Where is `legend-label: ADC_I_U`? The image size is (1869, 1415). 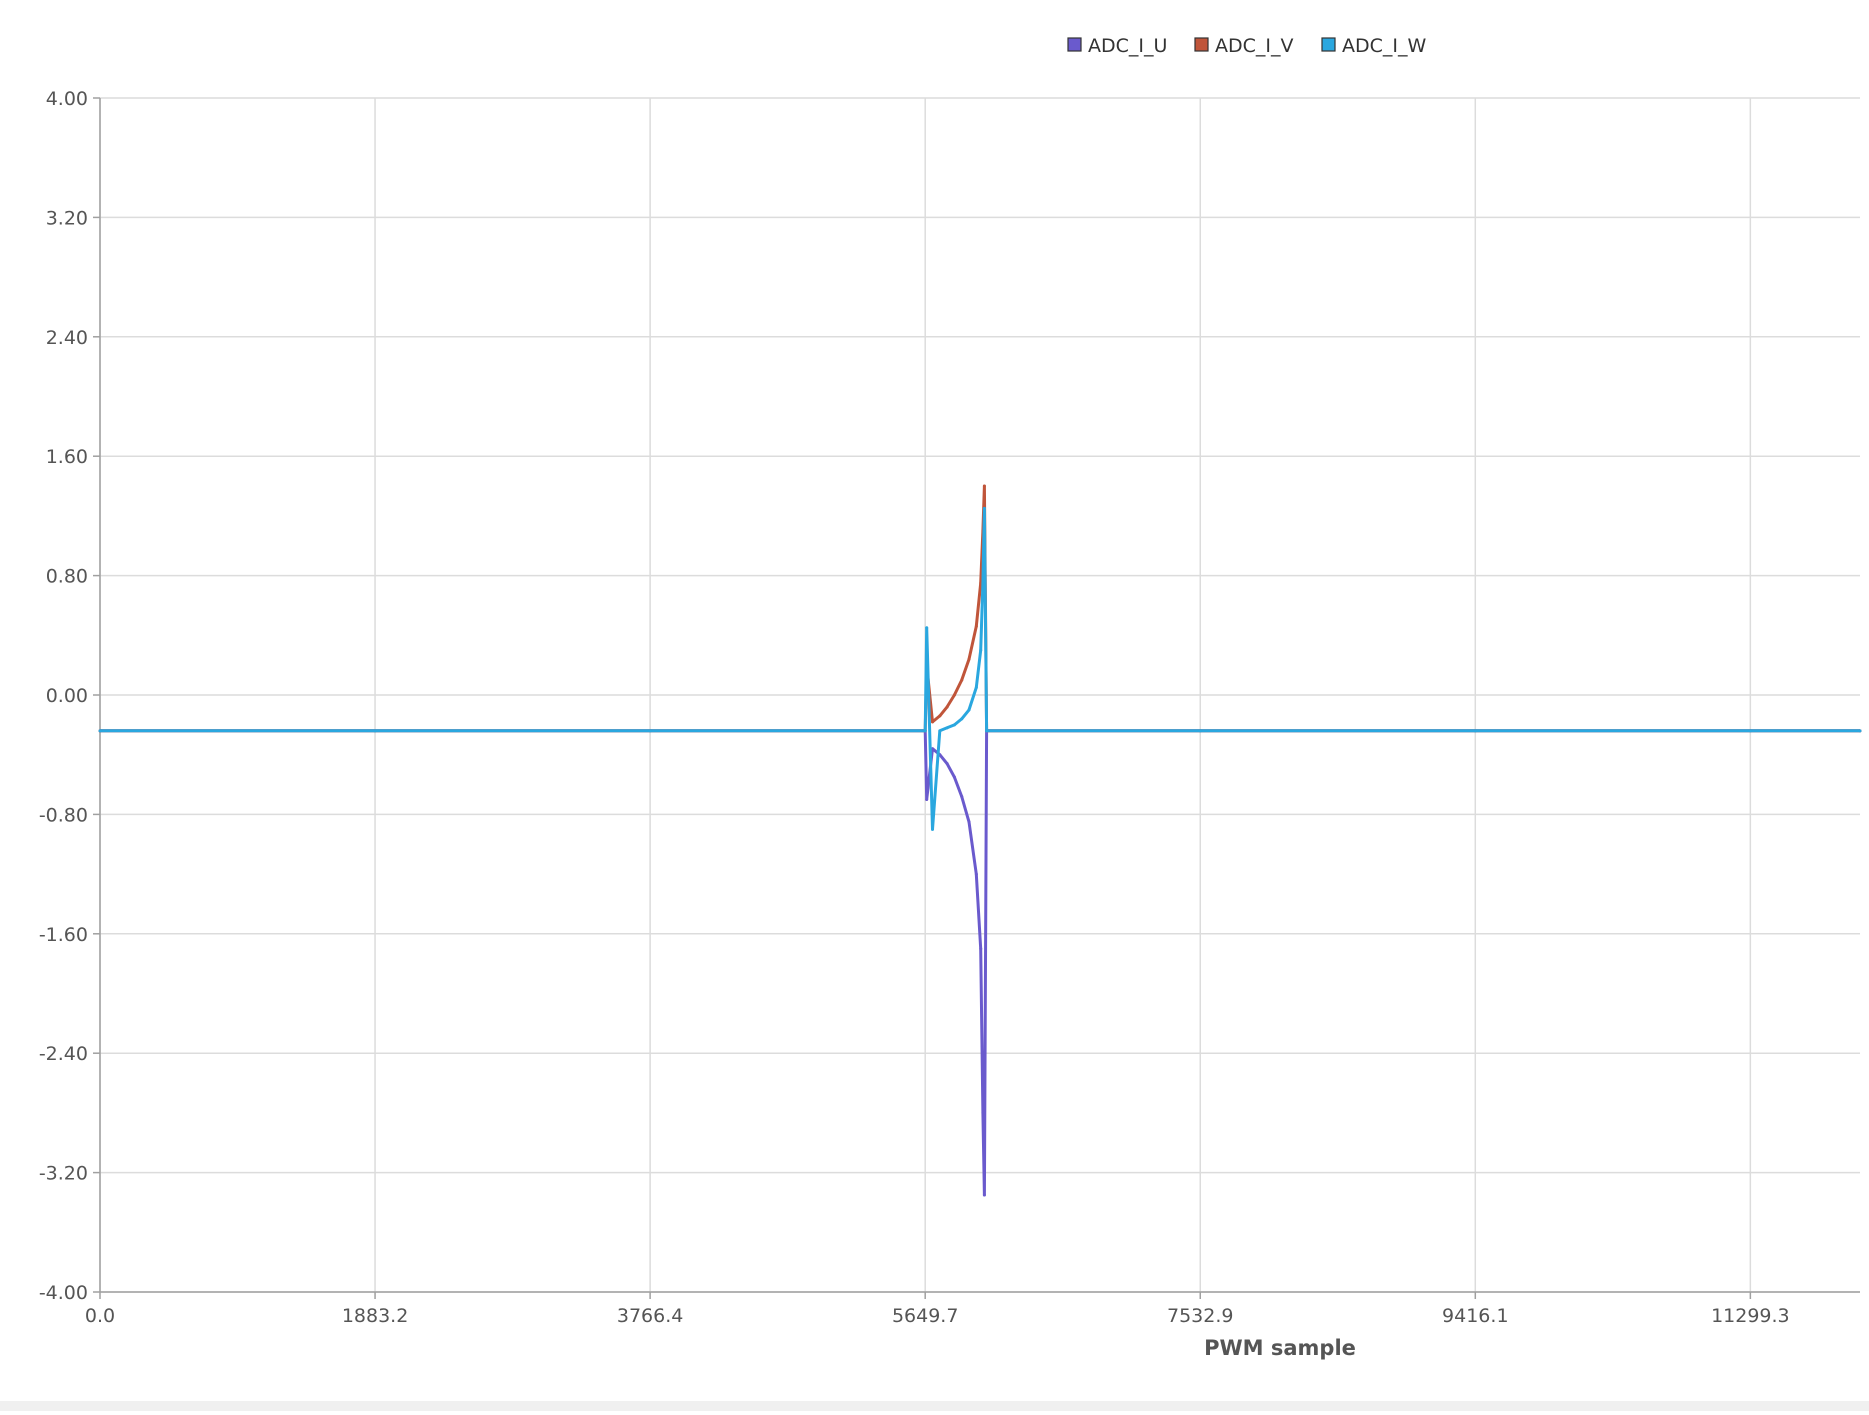 legend-label: ADC_I_U is located at coordinates (1127, 46).